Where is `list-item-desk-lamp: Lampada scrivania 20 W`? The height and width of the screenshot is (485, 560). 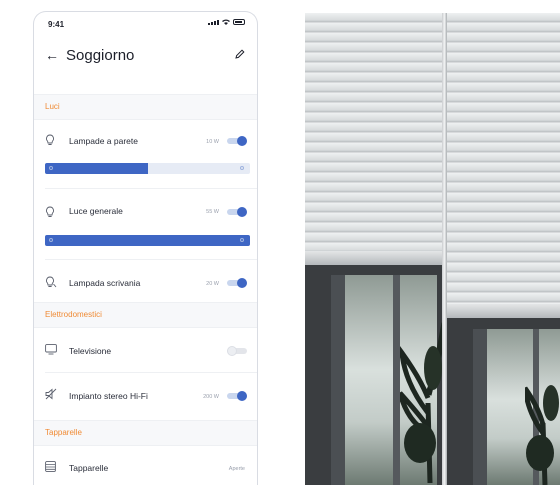
list-item-desk-lamp: Lampada scrivania 20 W is located at coordinates (145, 283).